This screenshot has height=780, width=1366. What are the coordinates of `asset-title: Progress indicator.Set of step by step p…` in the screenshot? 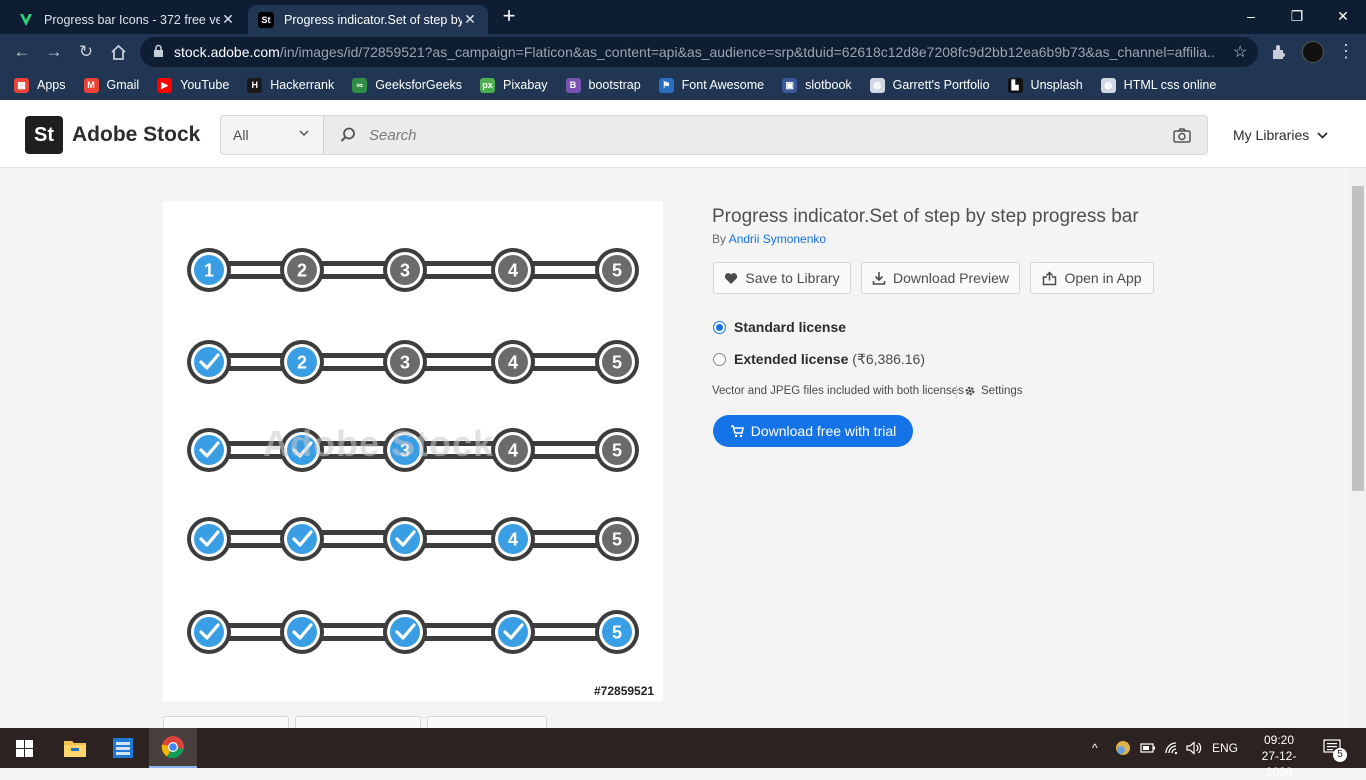 It's located at (925, 216).